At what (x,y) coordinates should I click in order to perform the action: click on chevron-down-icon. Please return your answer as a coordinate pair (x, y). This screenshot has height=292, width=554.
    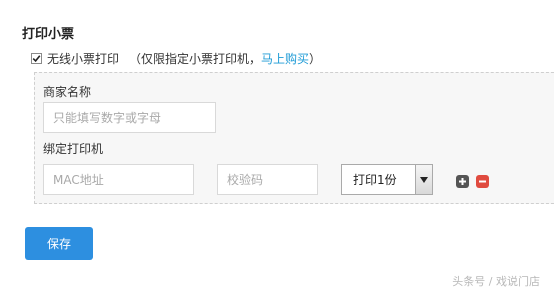
    Looking at the image, I should click on (424, 179).